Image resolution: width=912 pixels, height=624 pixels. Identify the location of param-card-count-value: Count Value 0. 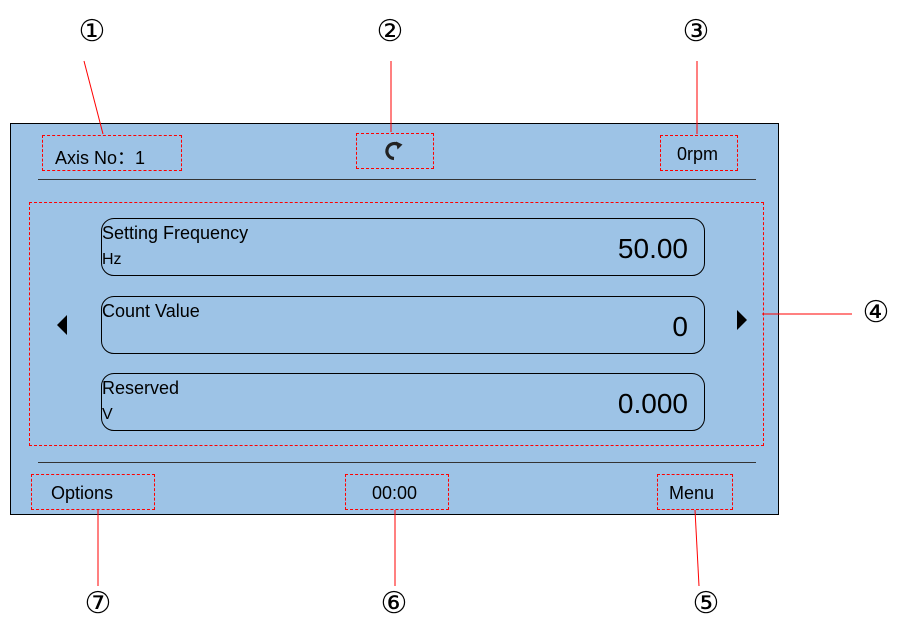
(403, 325).